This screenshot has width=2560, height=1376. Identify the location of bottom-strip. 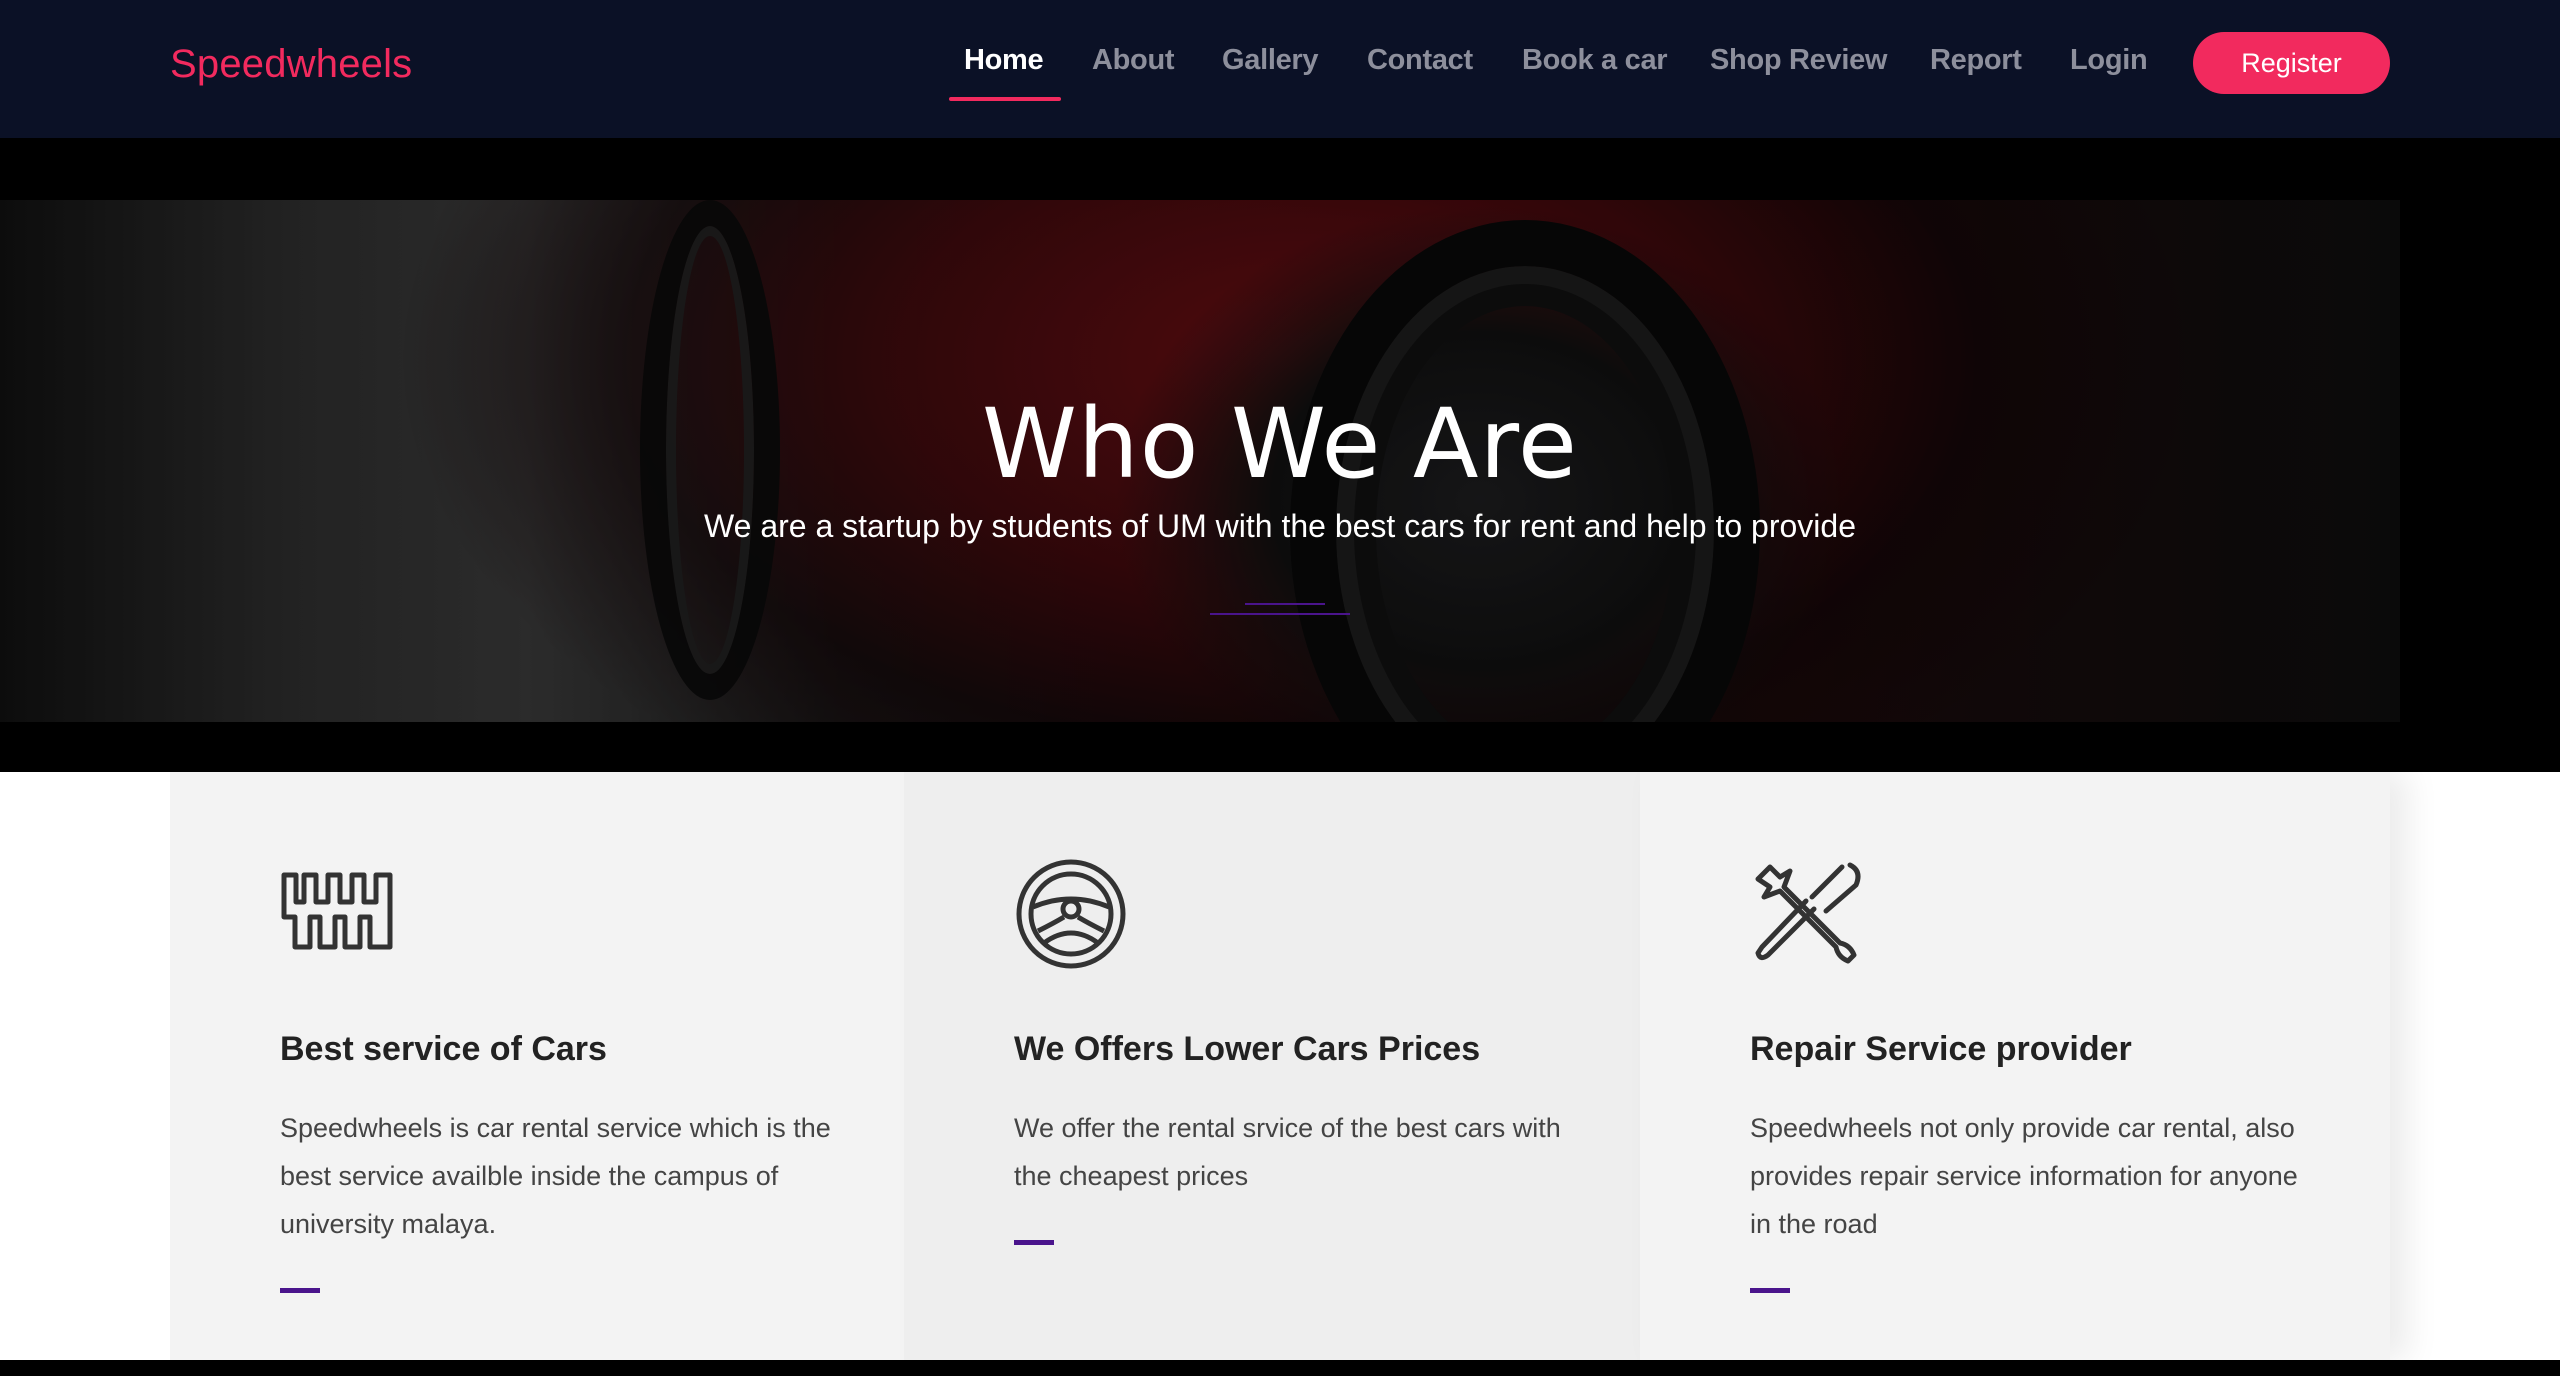
(1280, 1368).